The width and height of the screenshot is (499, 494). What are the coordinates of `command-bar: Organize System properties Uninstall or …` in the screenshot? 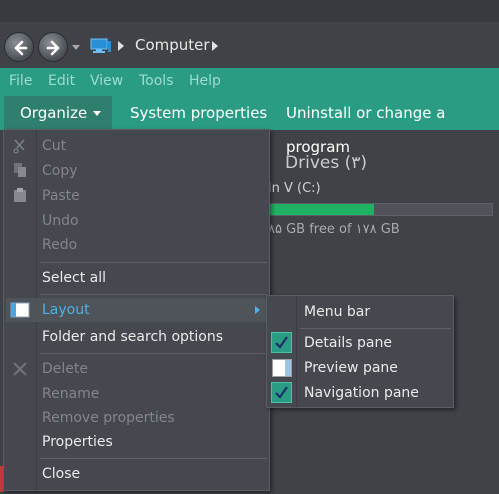 It's located at (249, 126).